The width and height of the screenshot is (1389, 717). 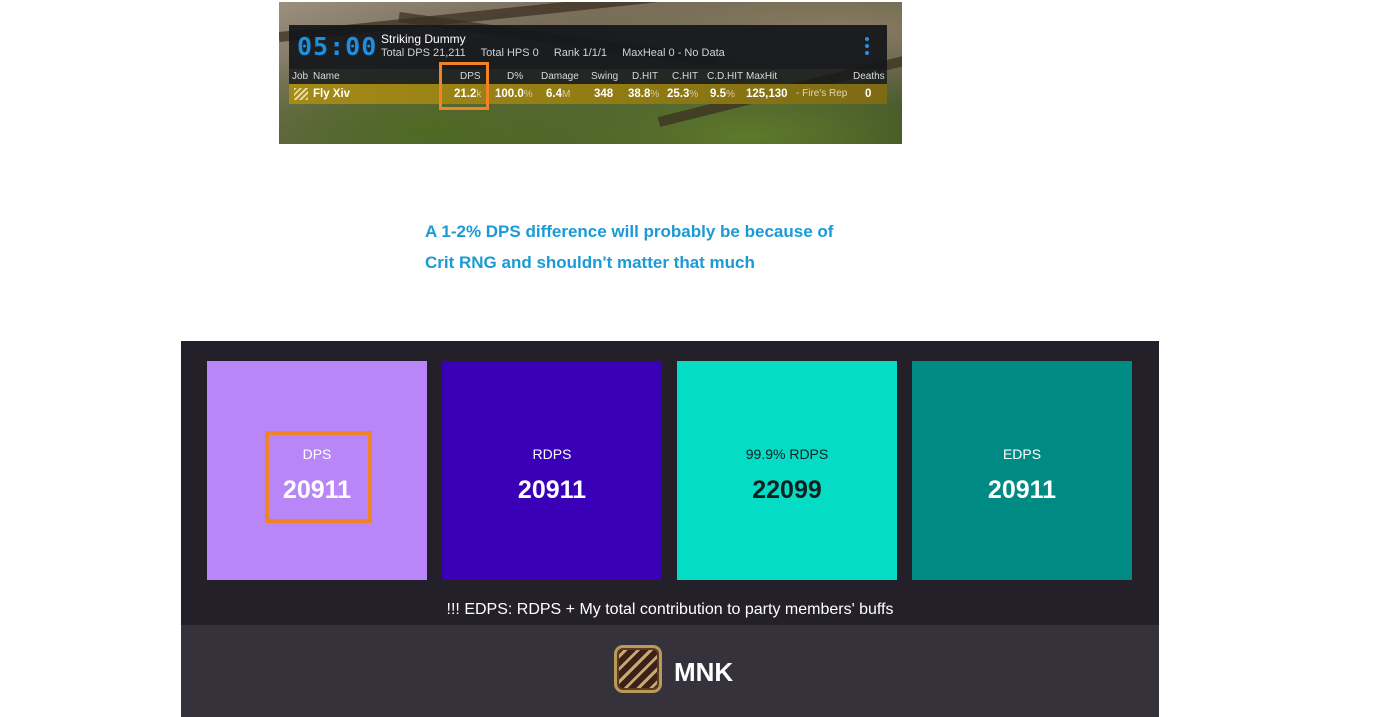 I want to click on combatant-name: Fly Xiv, so click(x=332, y=94).